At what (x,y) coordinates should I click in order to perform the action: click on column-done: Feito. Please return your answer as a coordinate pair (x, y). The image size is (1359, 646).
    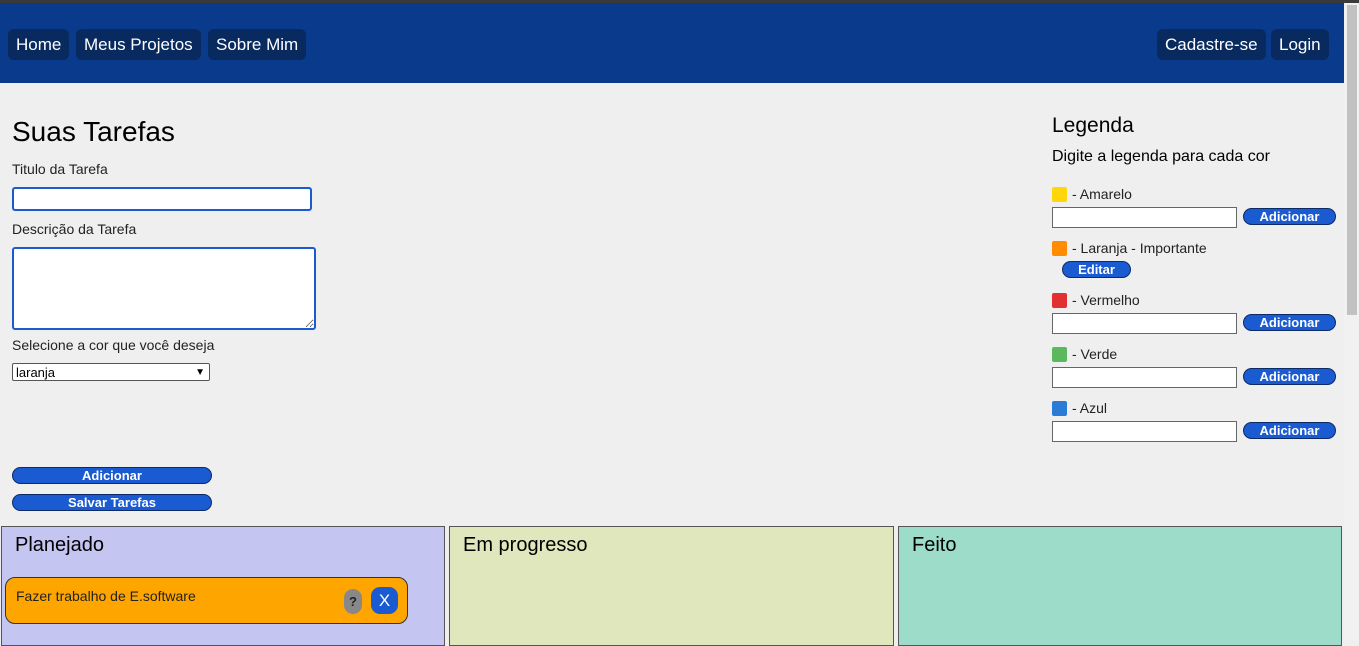
    Looking at the image, I should click on (1120, 586).